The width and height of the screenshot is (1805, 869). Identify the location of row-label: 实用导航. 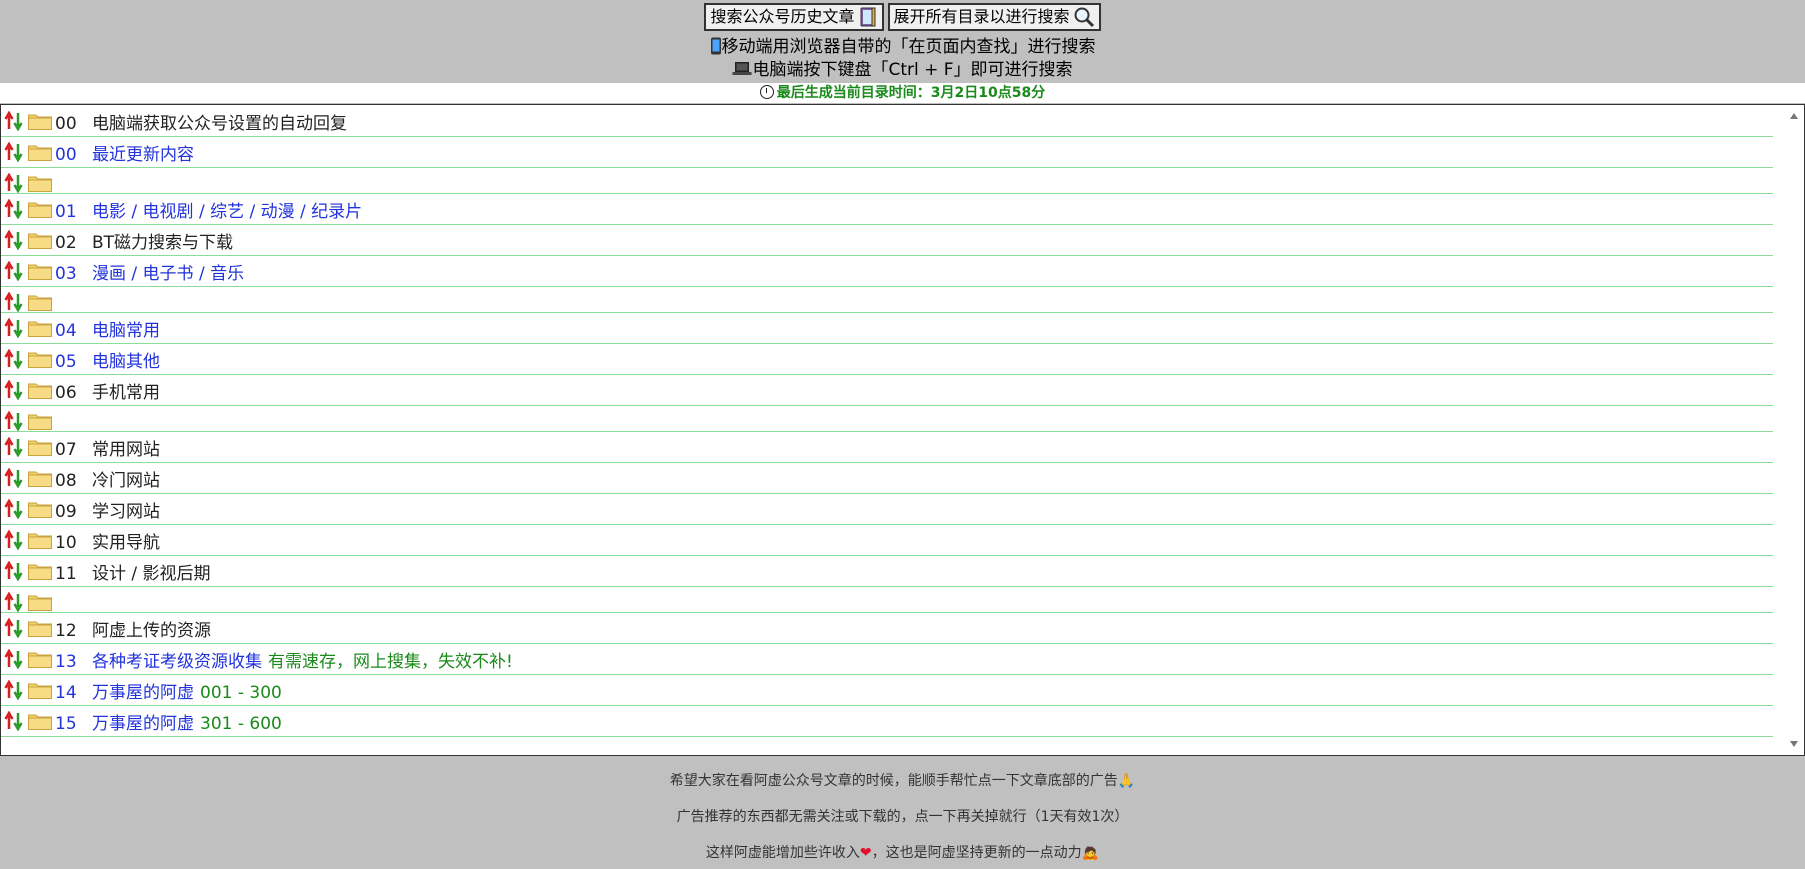
(126, 540).